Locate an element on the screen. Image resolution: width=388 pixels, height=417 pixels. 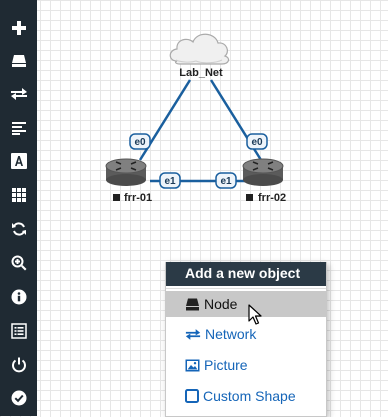
custom-shape-icon is located at coordinates (192, 396).